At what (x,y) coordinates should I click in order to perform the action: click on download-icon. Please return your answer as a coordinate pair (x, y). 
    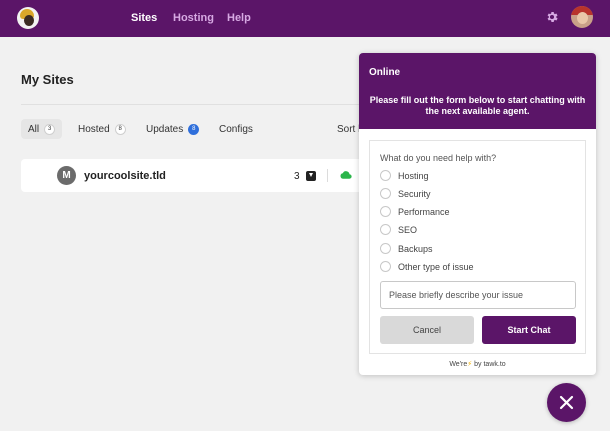
    Looking at the image, I should click on (311, 176).